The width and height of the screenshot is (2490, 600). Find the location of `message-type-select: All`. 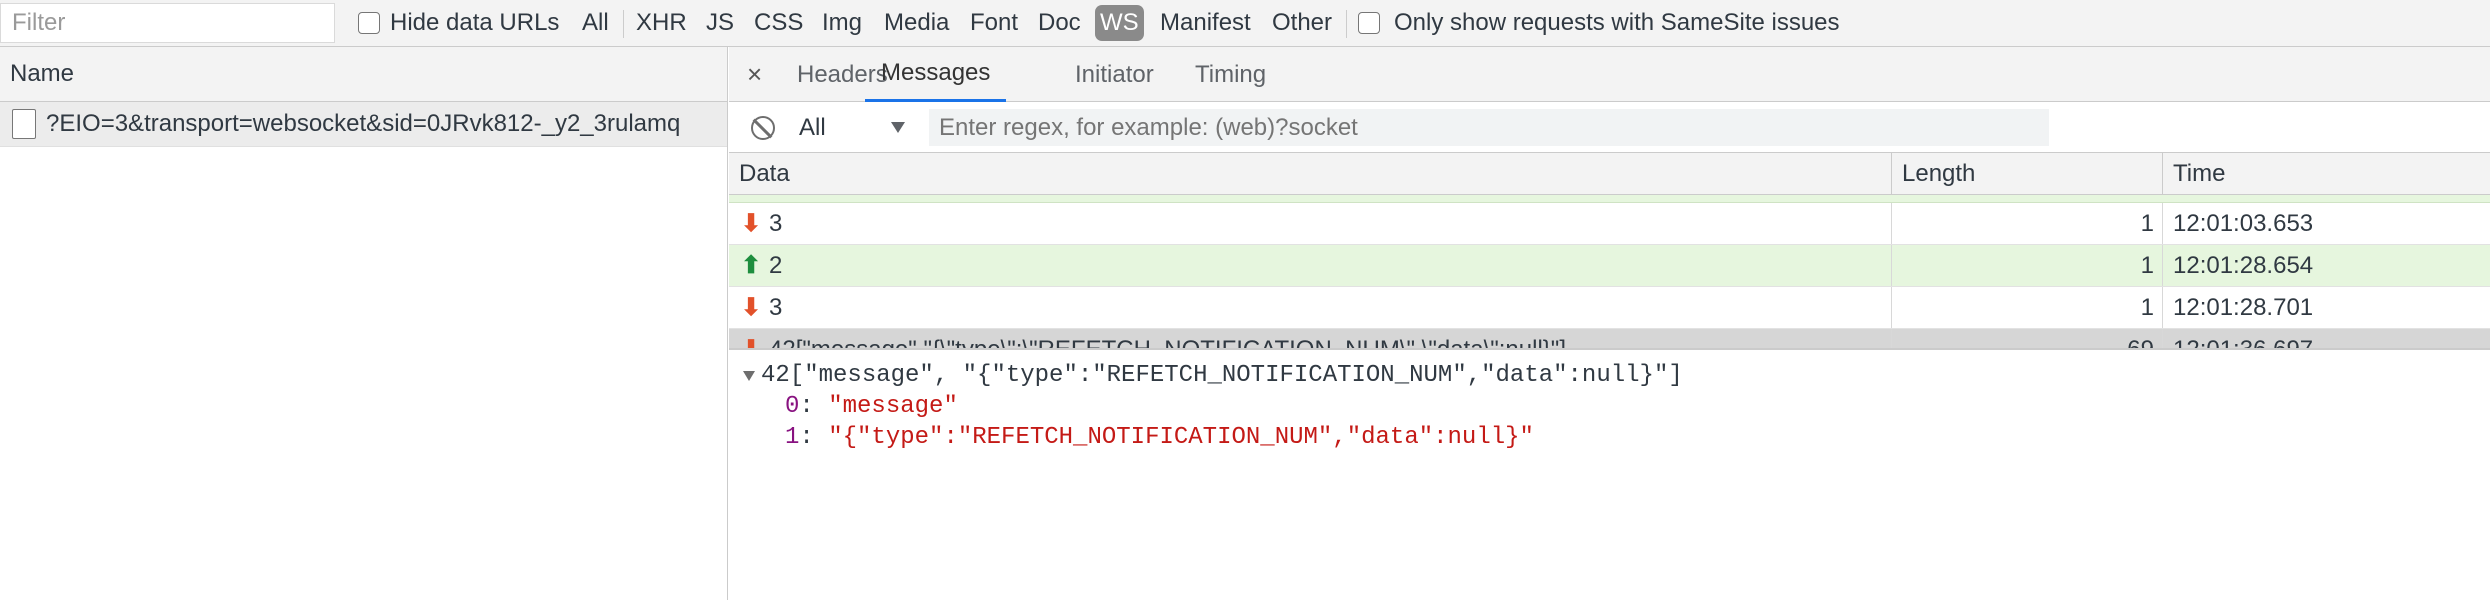

message-type-select: All is located at coordinates (812, 127).